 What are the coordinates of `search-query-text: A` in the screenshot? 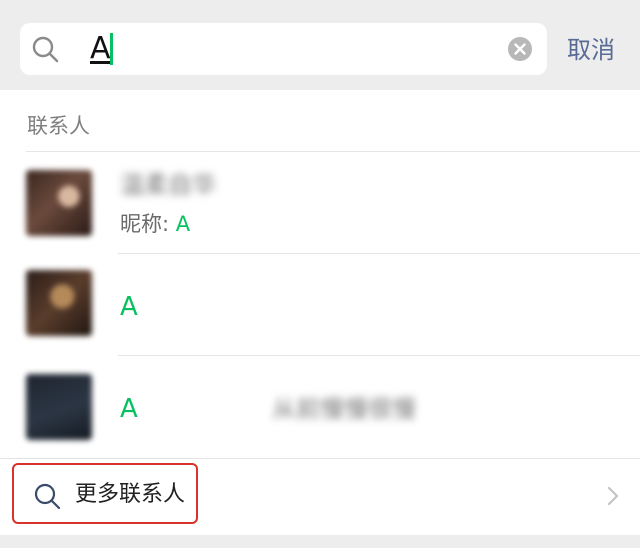 It's located at (100, 48).